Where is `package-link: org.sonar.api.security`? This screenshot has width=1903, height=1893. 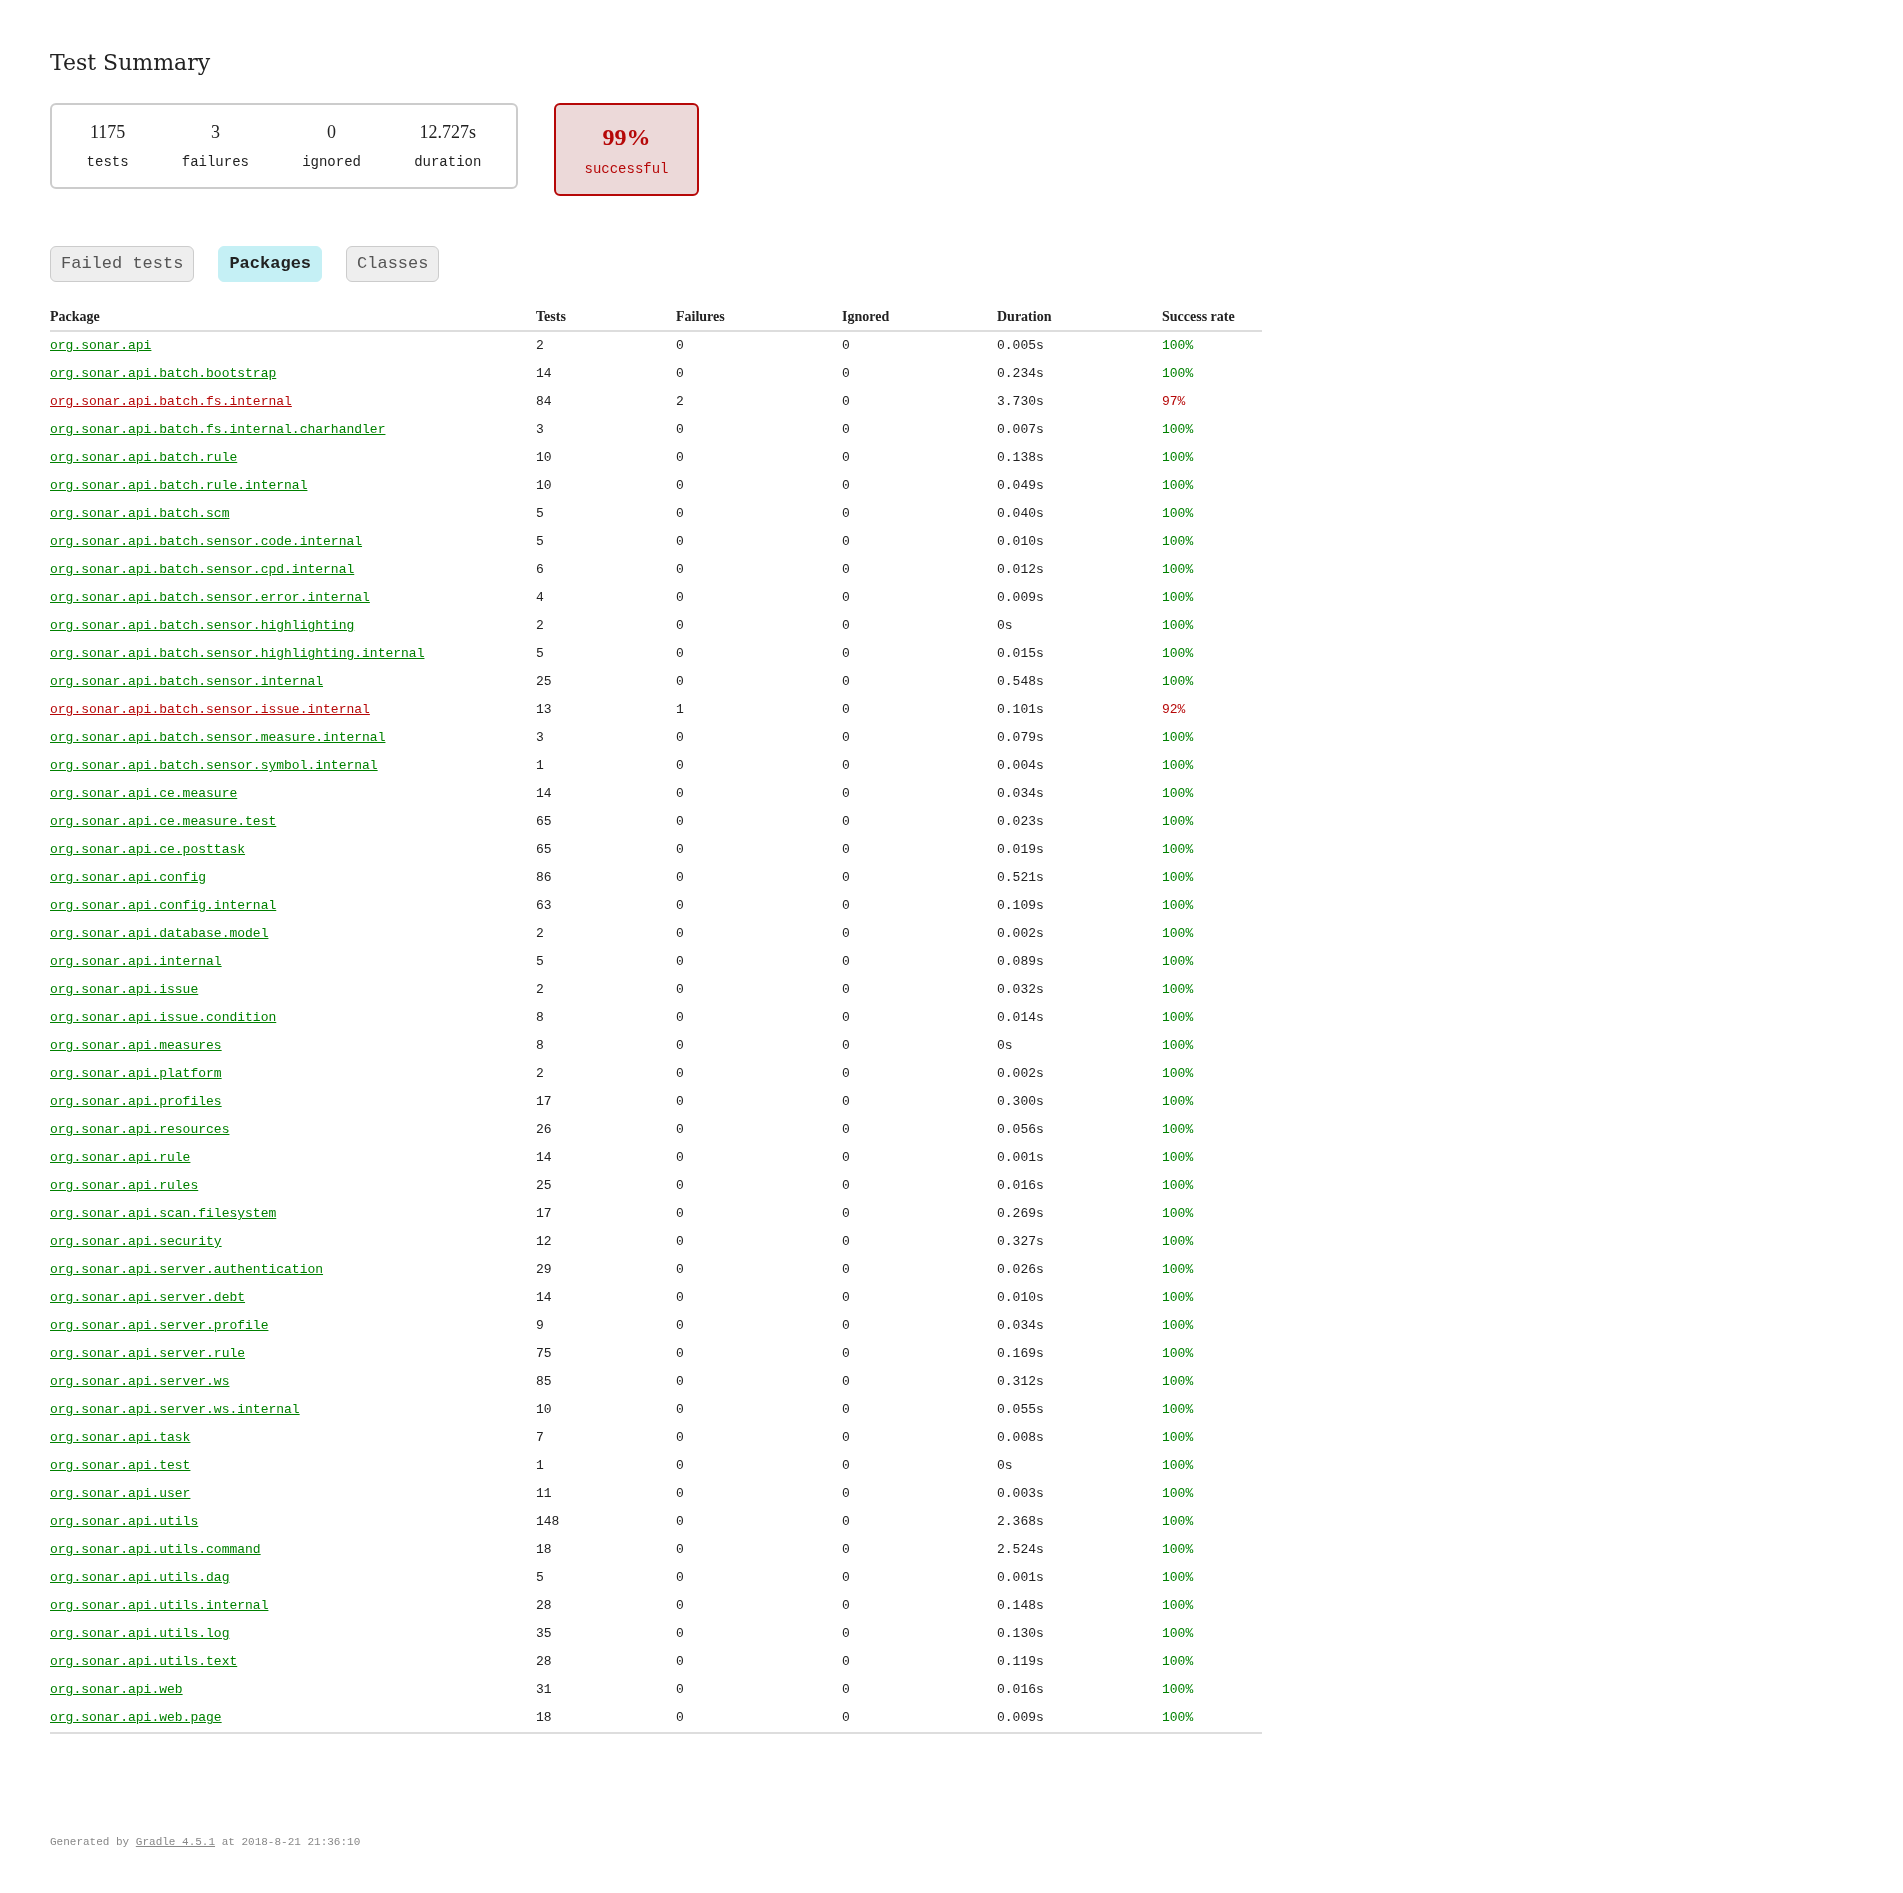
package-link: org.sonar.api.security is located at coordinates (136, 1242).